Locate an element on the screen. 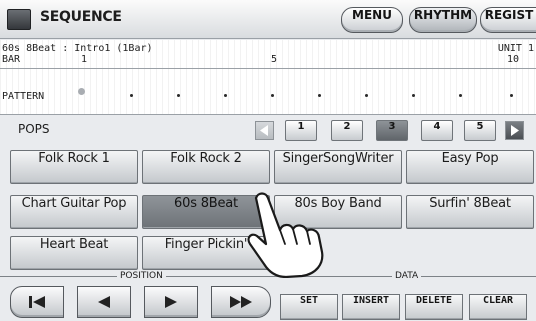 The image size is (536, 321). info-divider is located at coordinates (268, 68).